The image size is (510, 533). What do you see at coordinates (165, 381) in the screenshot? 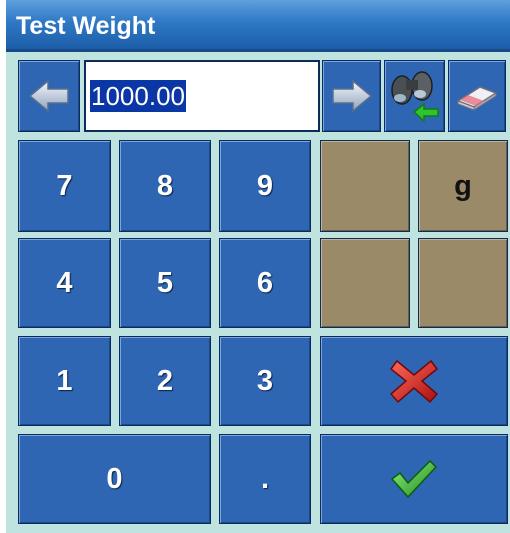
I see `key-2: 2` at bounding box center [165, 381].